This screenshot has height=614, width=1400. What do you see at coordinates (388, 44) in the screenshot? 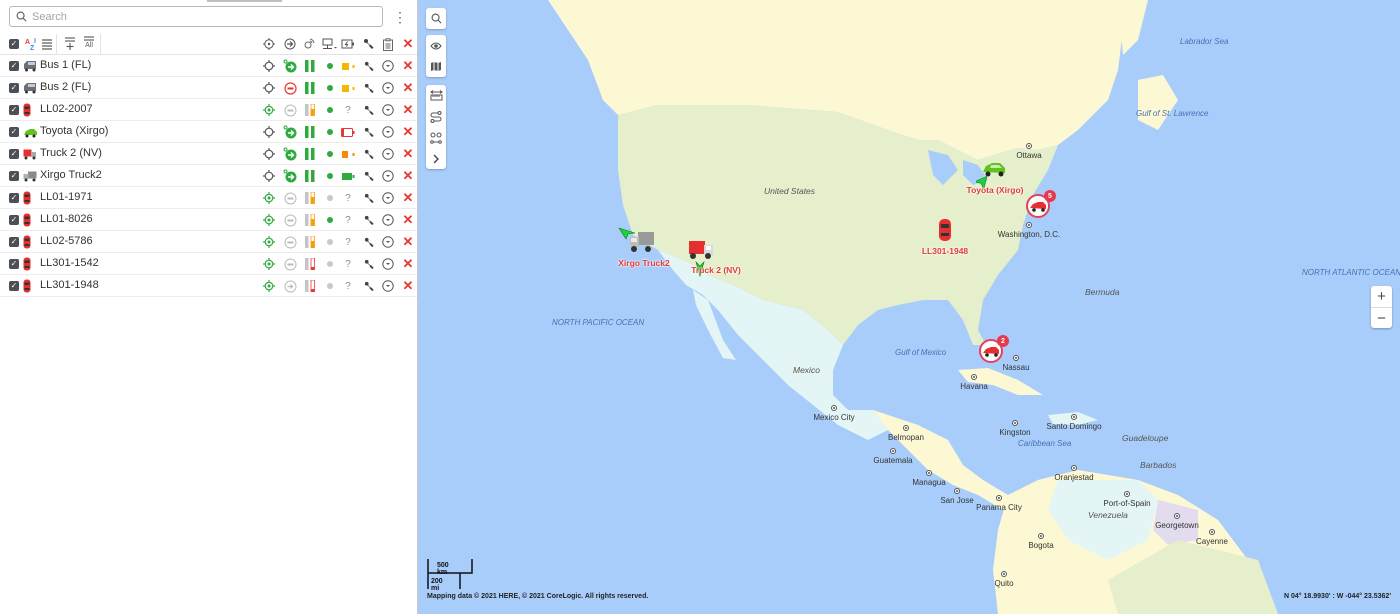
I see `clipboard-column-icon` at bounding box center [388, 44].